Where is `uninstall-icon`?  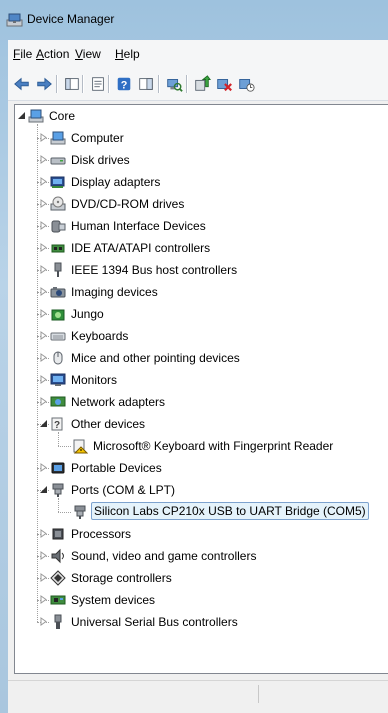 uninstall-icon is located at coordinates (224, 85).